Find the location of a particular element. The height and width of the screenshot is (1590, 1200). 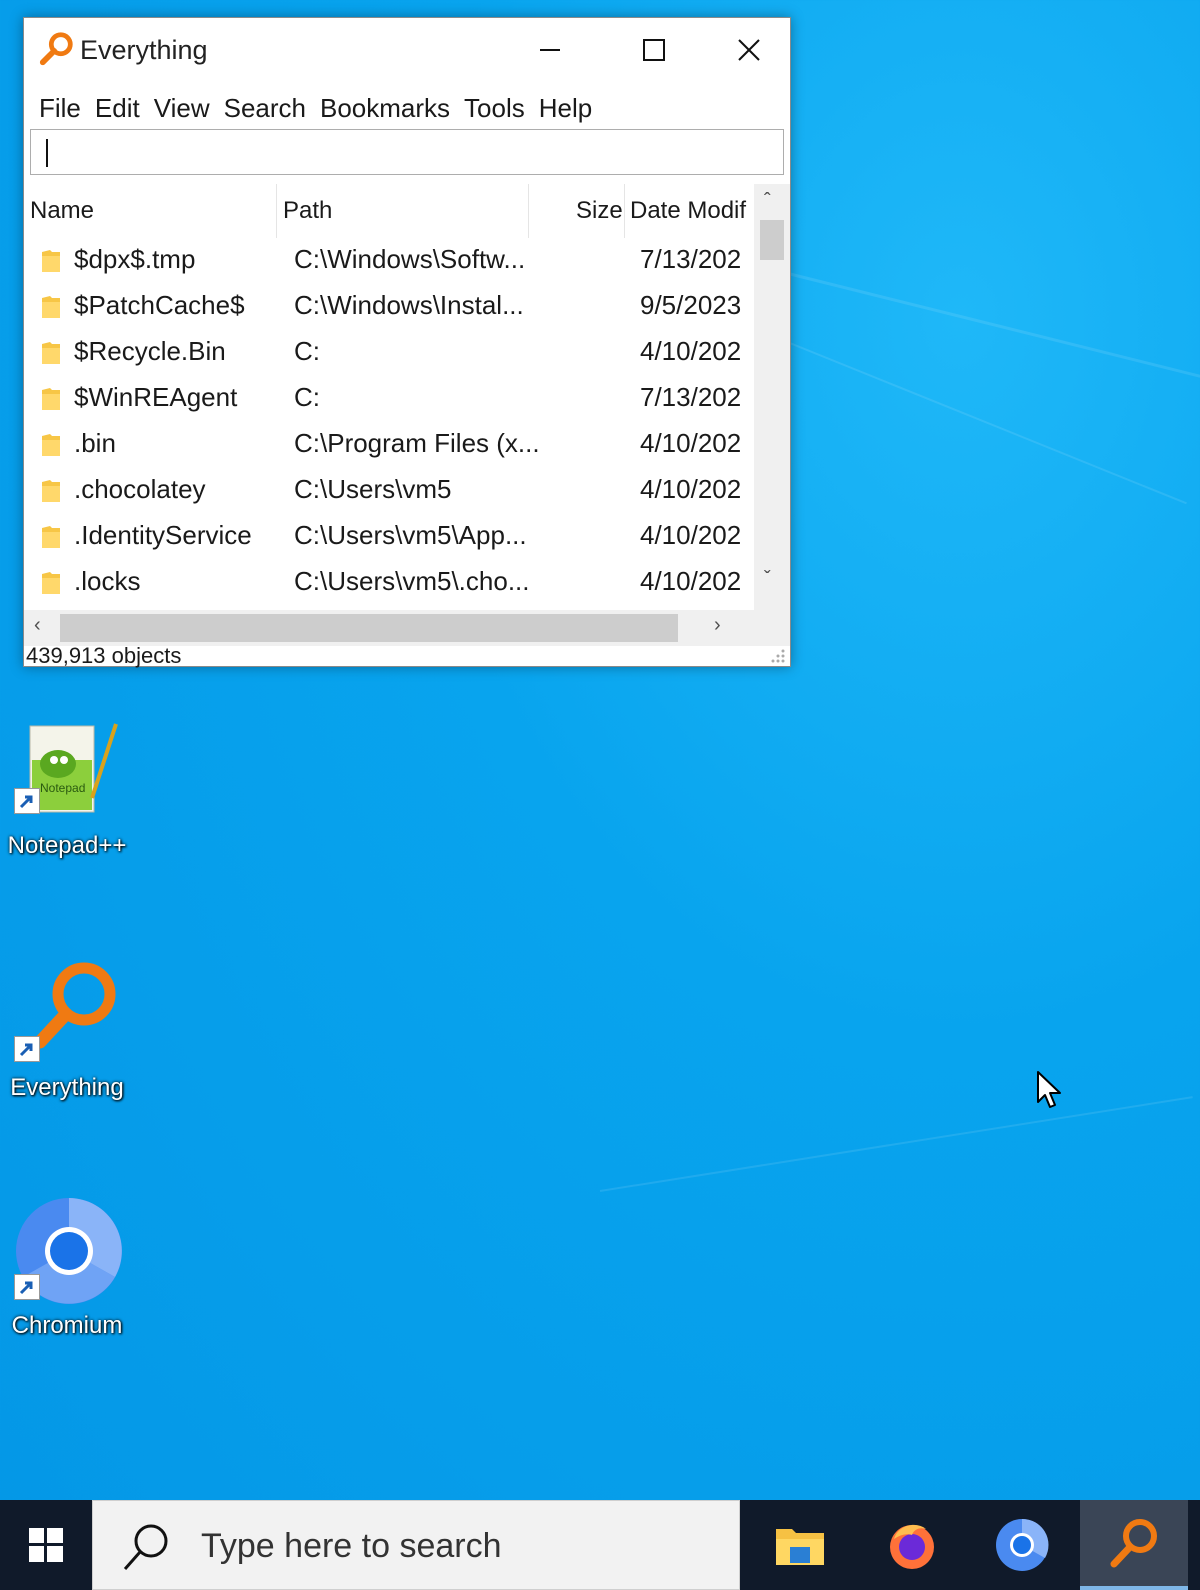

file-date: 7/13/202 is located at coordinates (691, 259).